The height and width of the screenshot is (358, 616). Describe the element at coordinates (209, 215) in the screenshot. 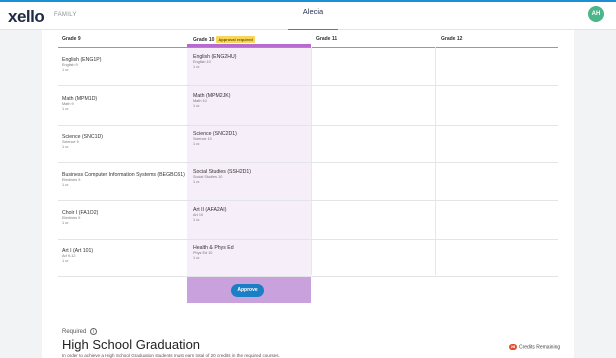

I see `course-card: Art II (AFA2AI) Art 10 1 cr.` at that location.